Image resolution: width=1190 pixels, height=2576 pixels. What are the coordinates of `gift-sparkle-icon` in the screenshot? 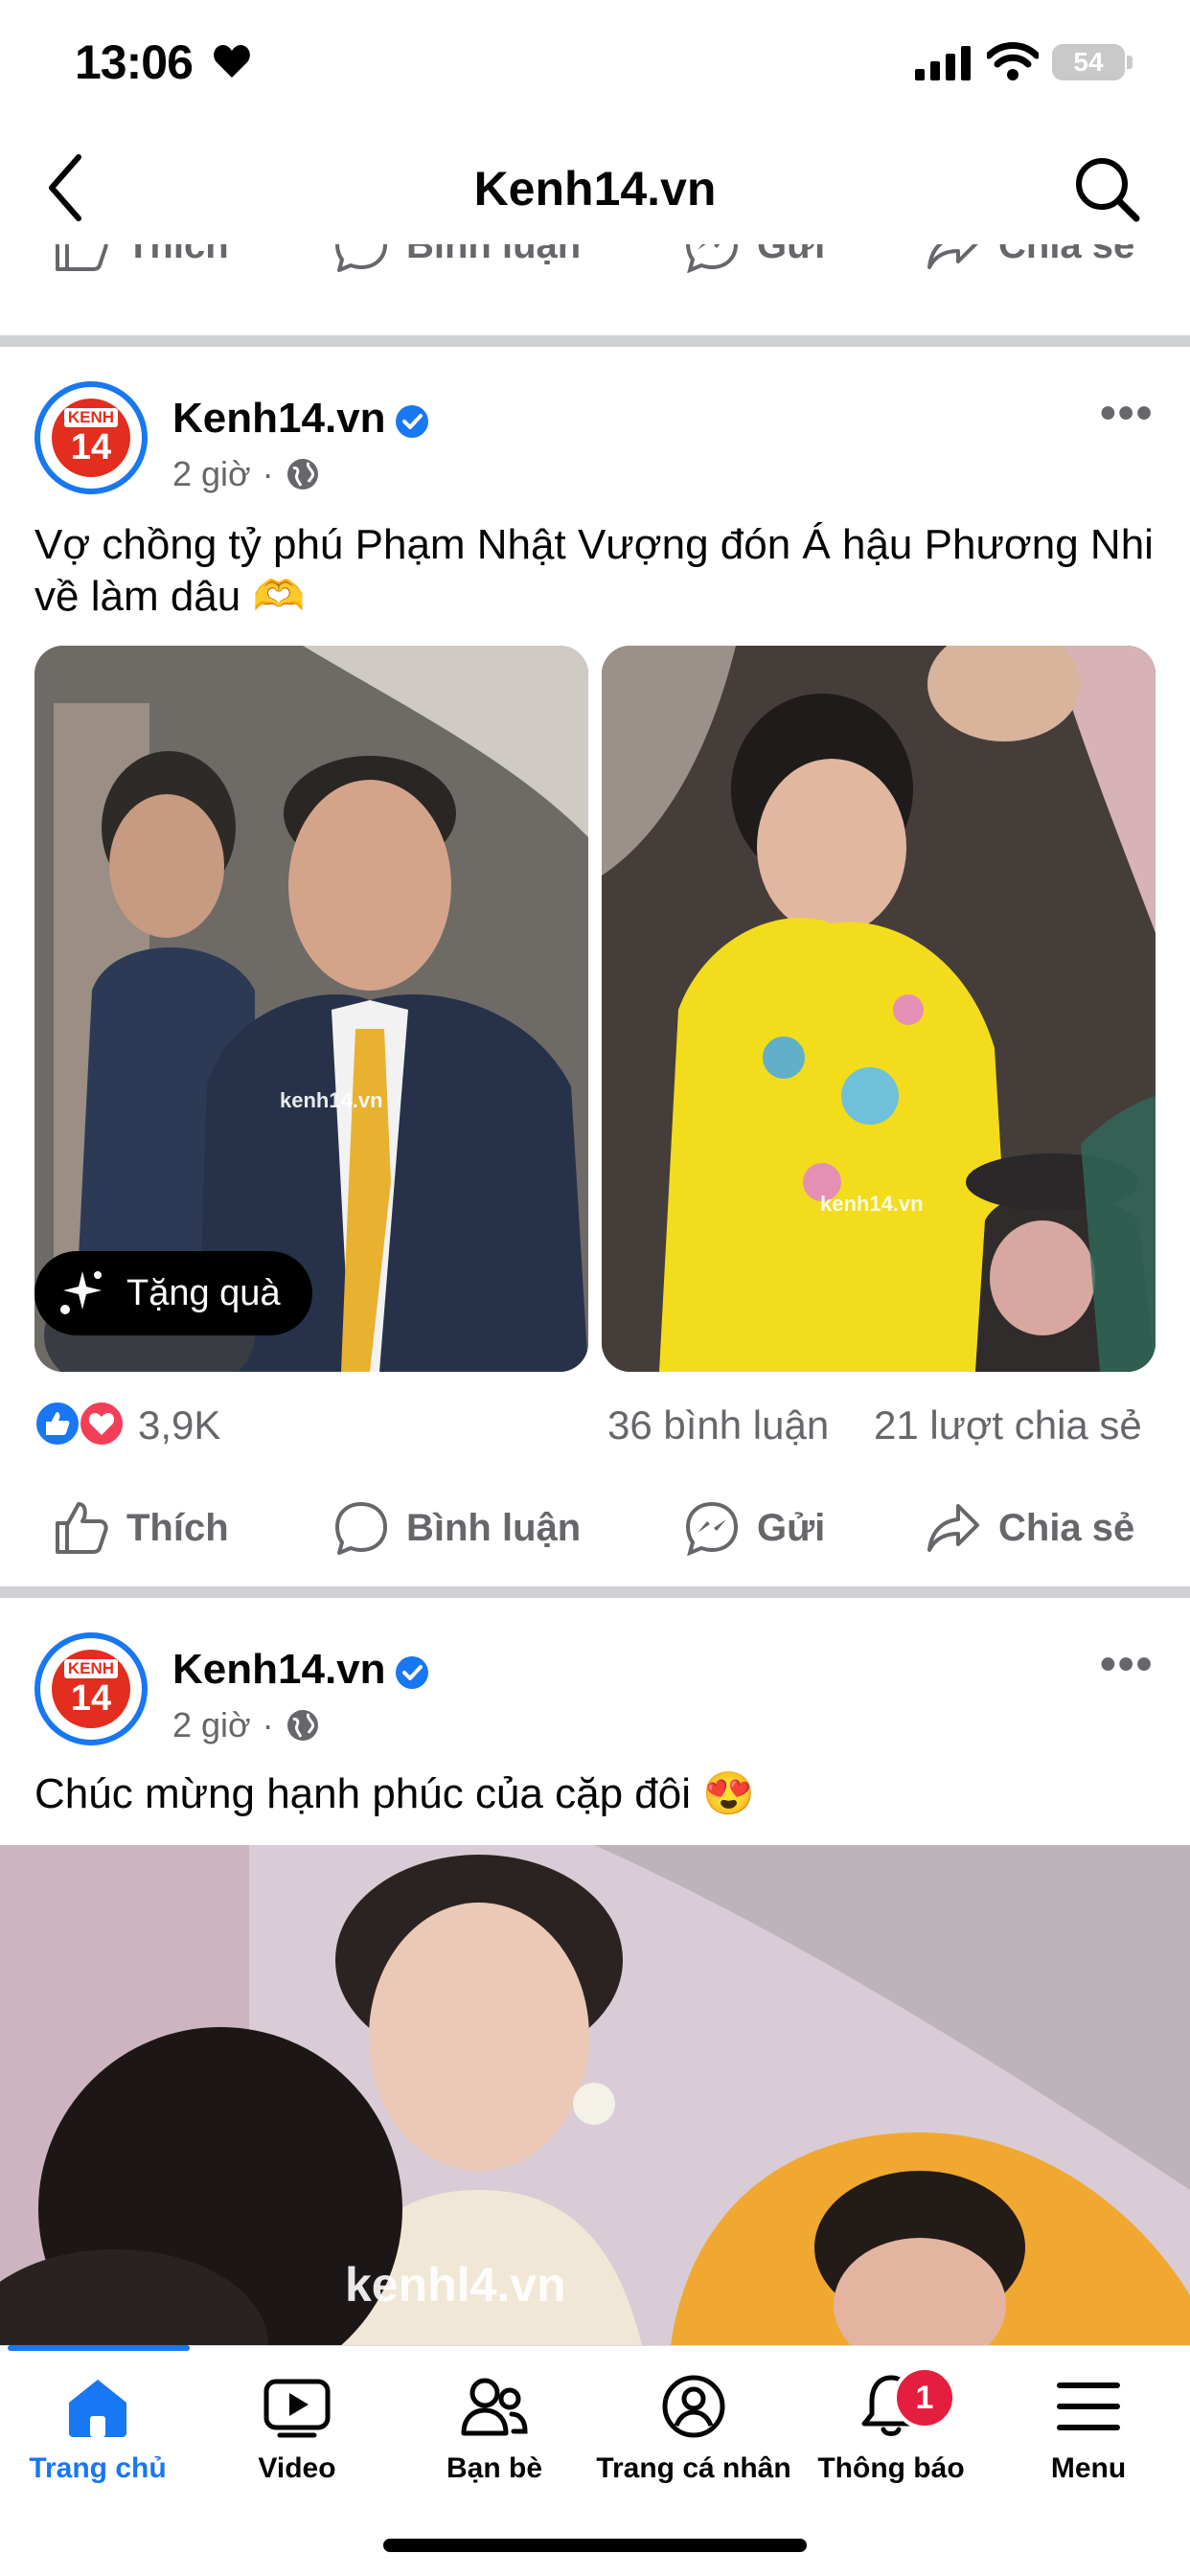 It's located at (81, 1292).